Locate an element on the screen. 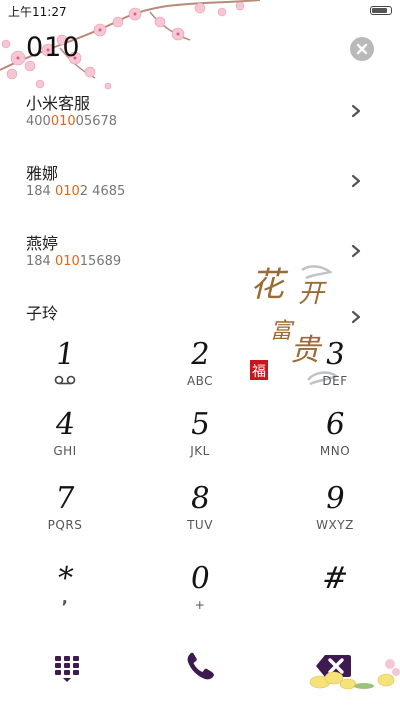 The height and width of the screenshot is (711, 400). clear-icon is located at coordinates (362, 49).